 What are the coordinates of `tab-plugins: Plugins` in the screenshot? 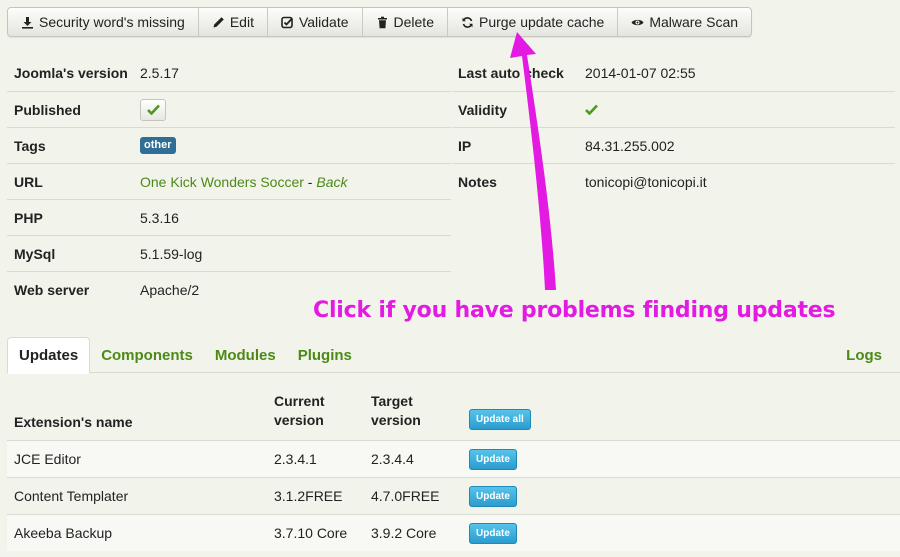 It's located at (325, 355).